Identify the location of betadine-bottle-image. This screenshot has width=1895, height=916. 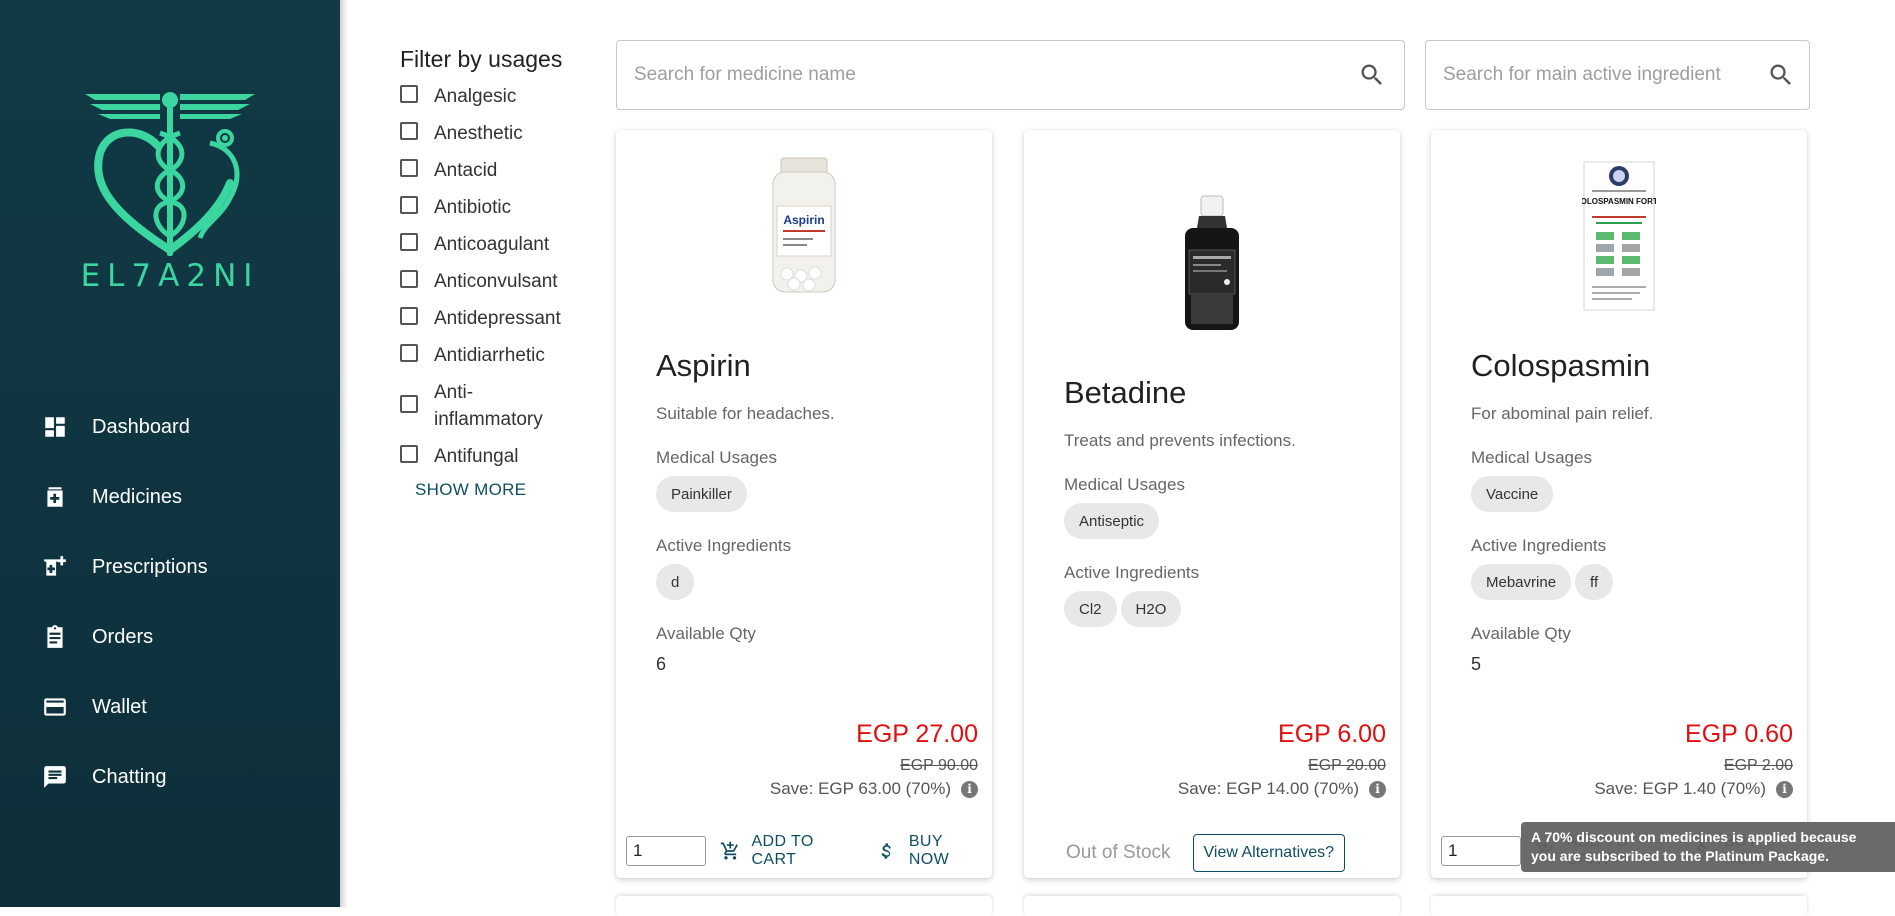
(1212, 264).